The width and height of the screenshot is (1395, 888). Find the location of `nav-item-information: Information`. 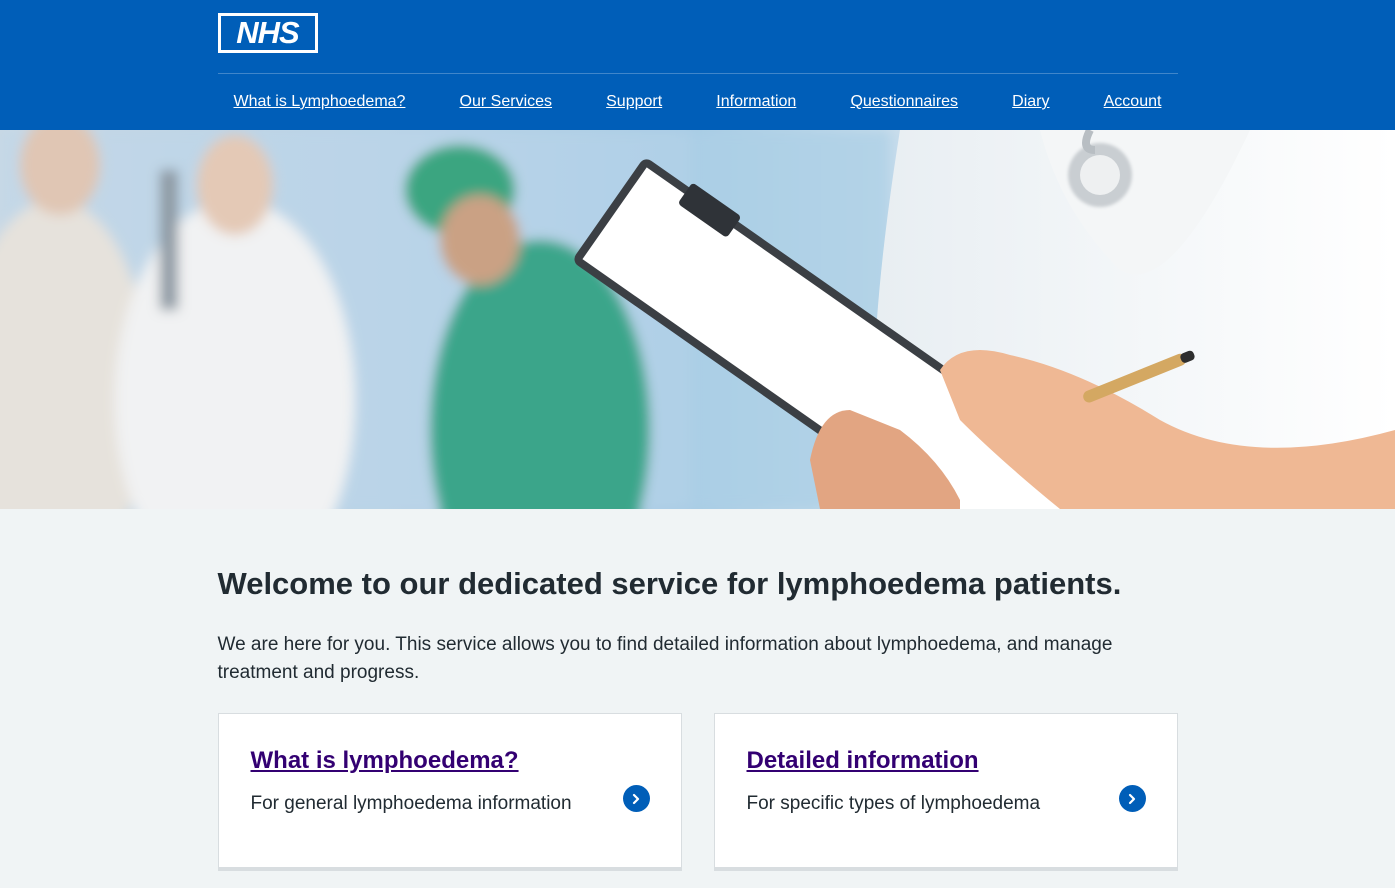

nav-item-information: Information is located at coordinates (756, 102).